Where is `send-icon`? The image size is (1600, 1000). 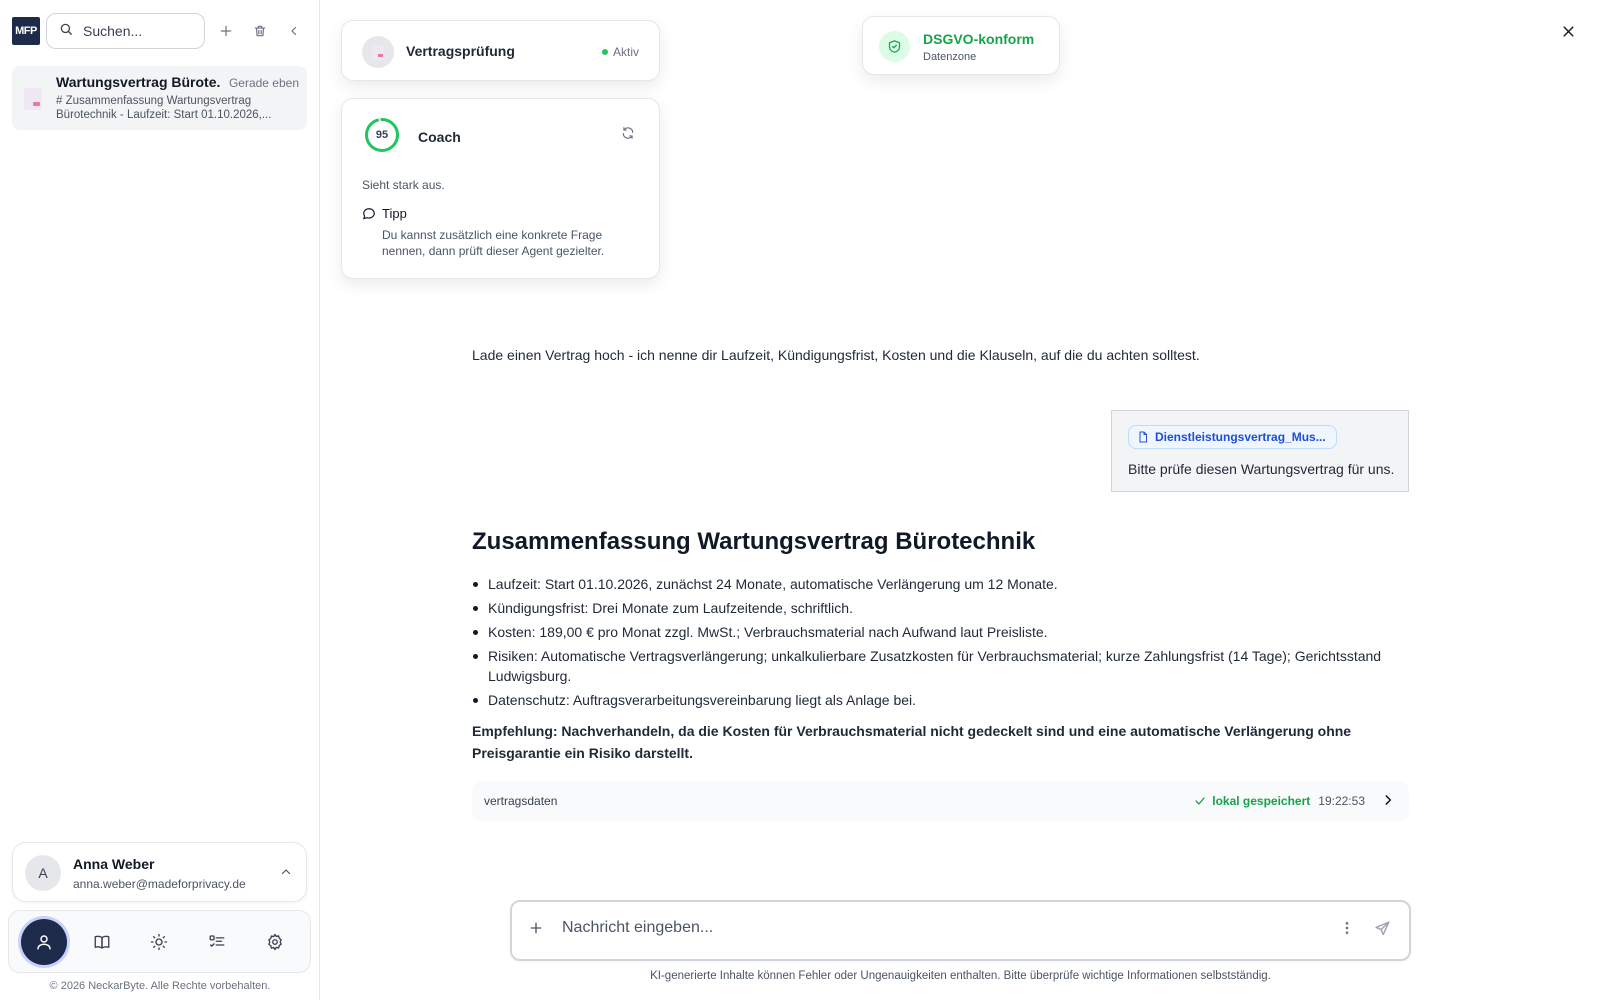 send-icon is located at coordinates (1382, 928).